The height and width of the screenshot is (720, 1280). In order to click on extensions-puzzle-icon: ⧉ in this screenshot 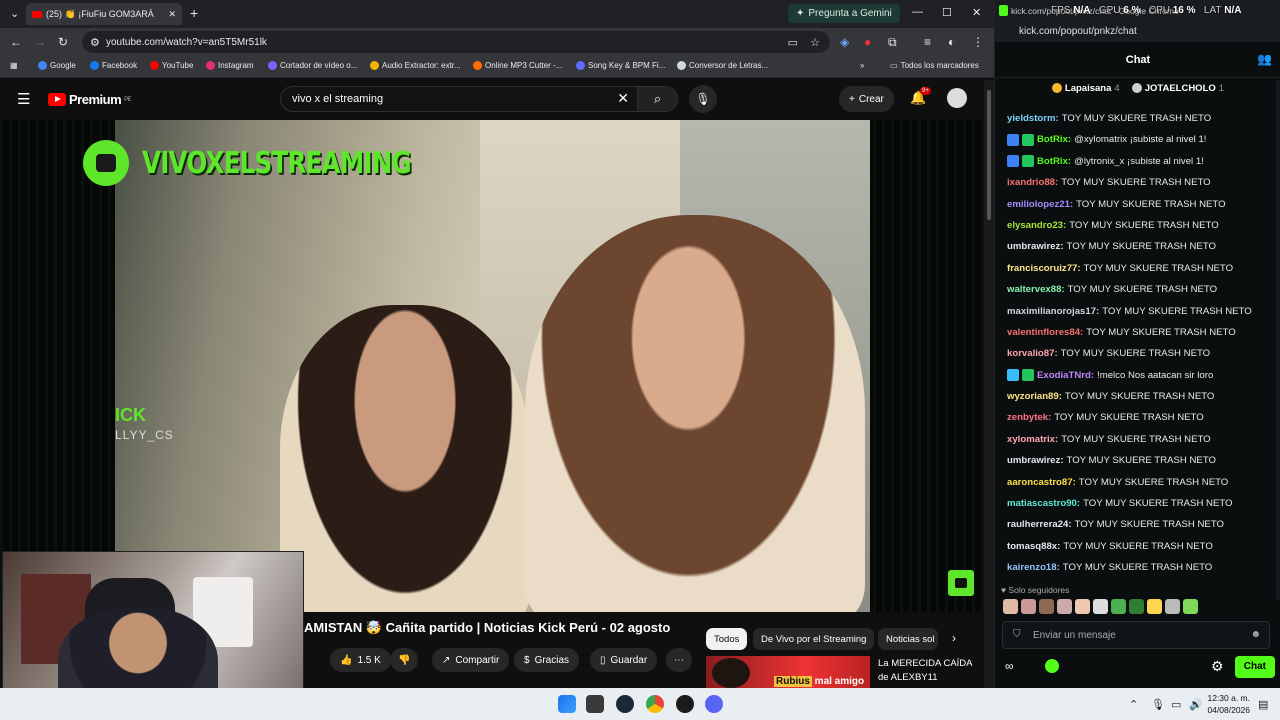, I will do `click(892, 42)`.